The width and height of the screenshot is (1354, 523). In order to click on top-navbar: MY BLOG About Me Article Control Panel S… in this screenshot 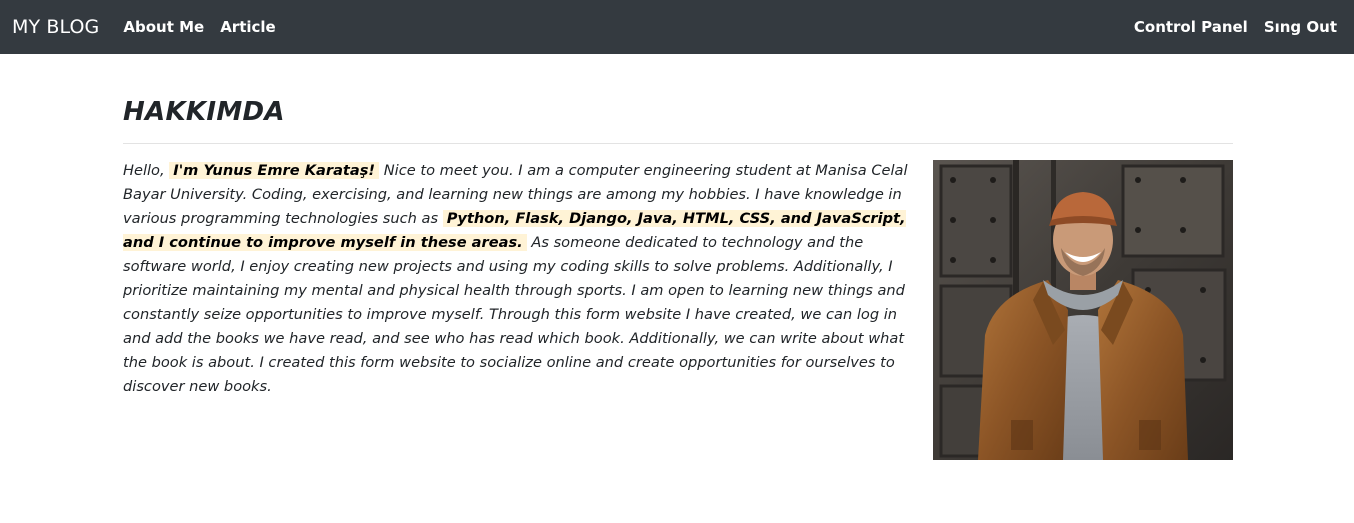, I will do `click(677, 27)`.